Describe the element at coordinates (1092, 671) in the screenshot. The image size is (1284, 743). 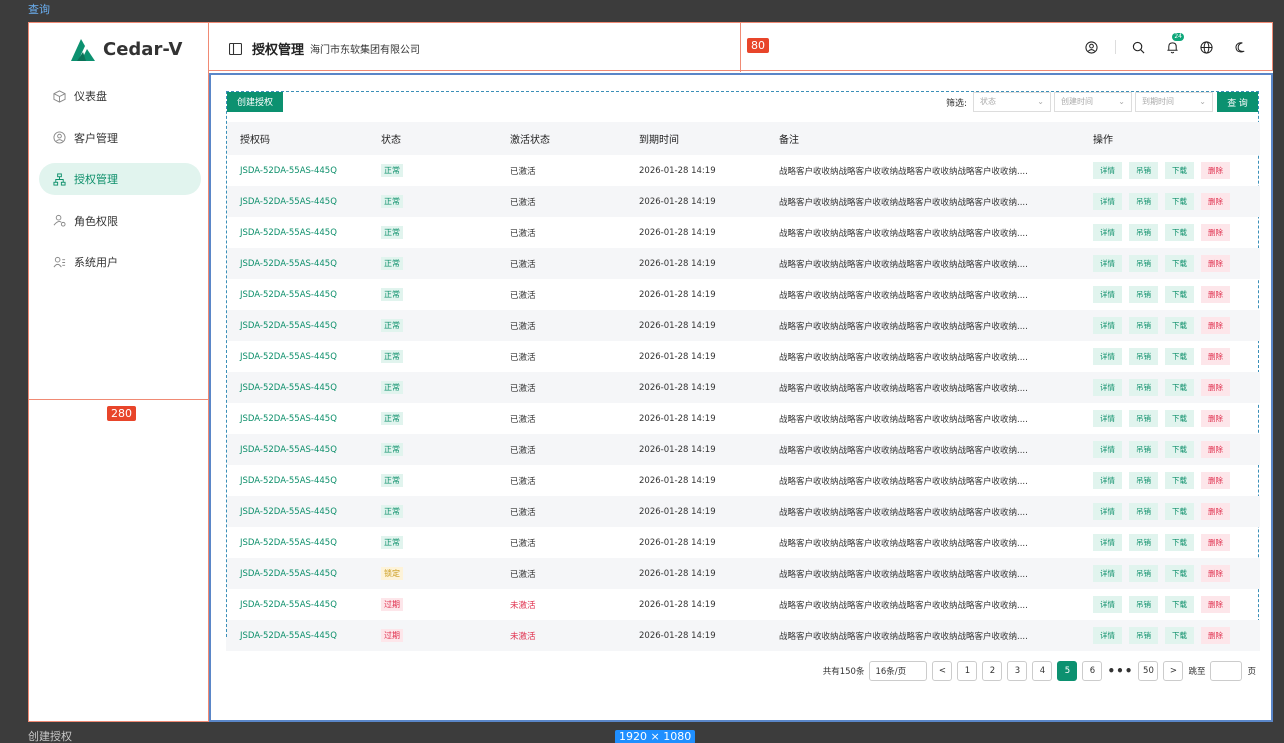
I see `page-button: 6` at that location.